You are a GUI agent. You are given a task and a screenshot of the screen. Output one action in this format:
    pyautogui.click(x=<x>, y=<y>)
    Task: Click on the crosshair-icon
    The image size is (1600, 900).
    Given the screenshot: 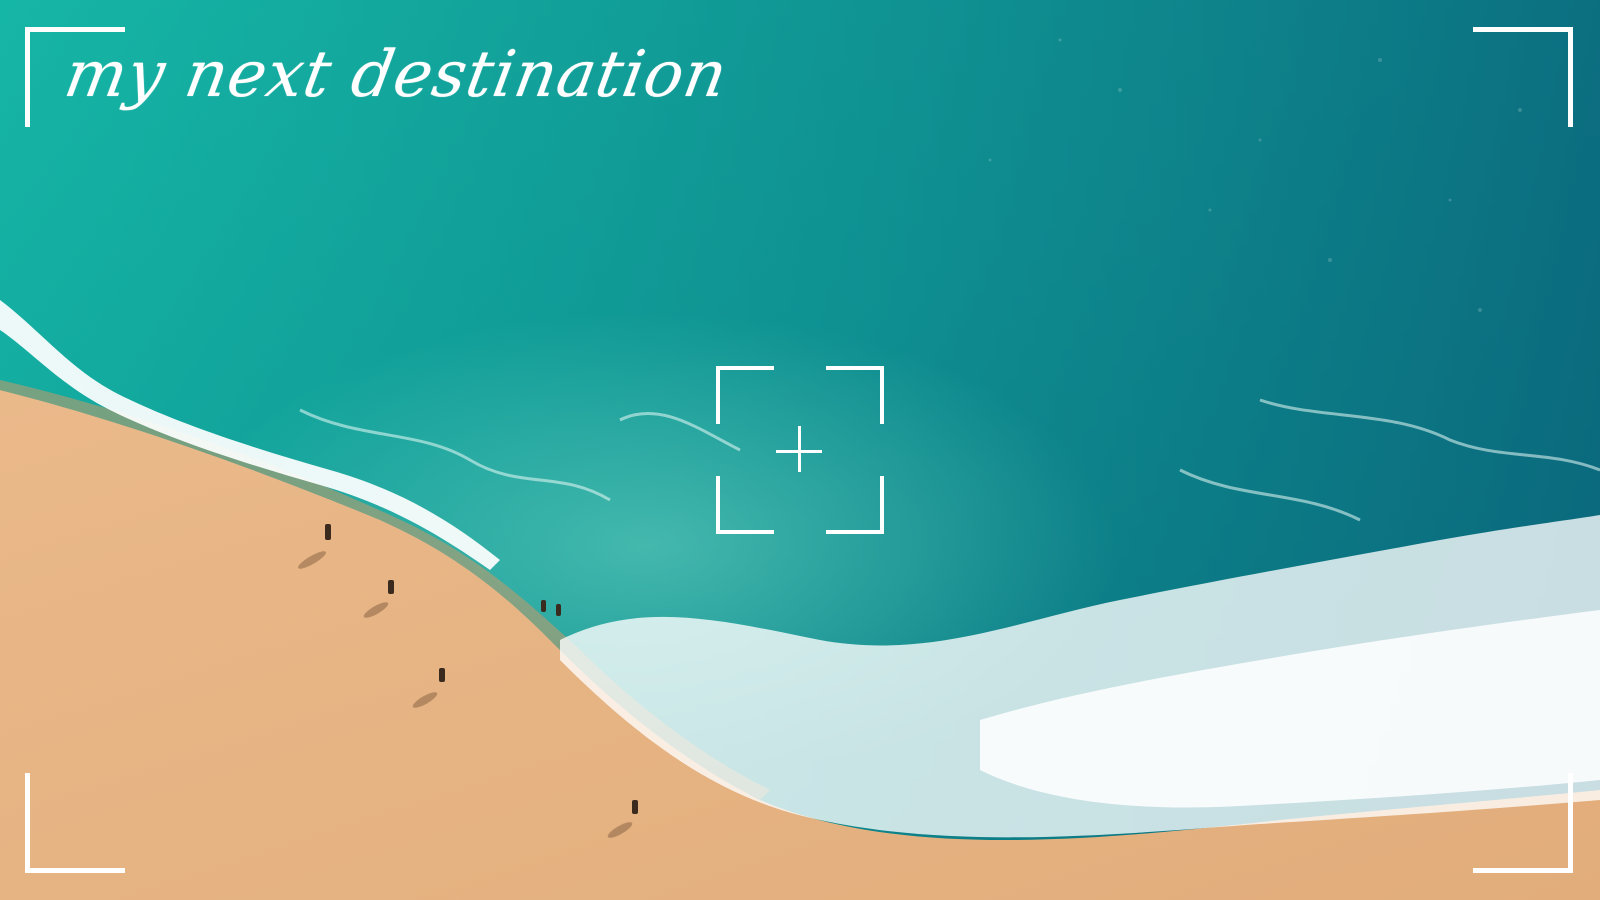 What is the action you would take?
    pyautogui.click(x=799, y=449)
    